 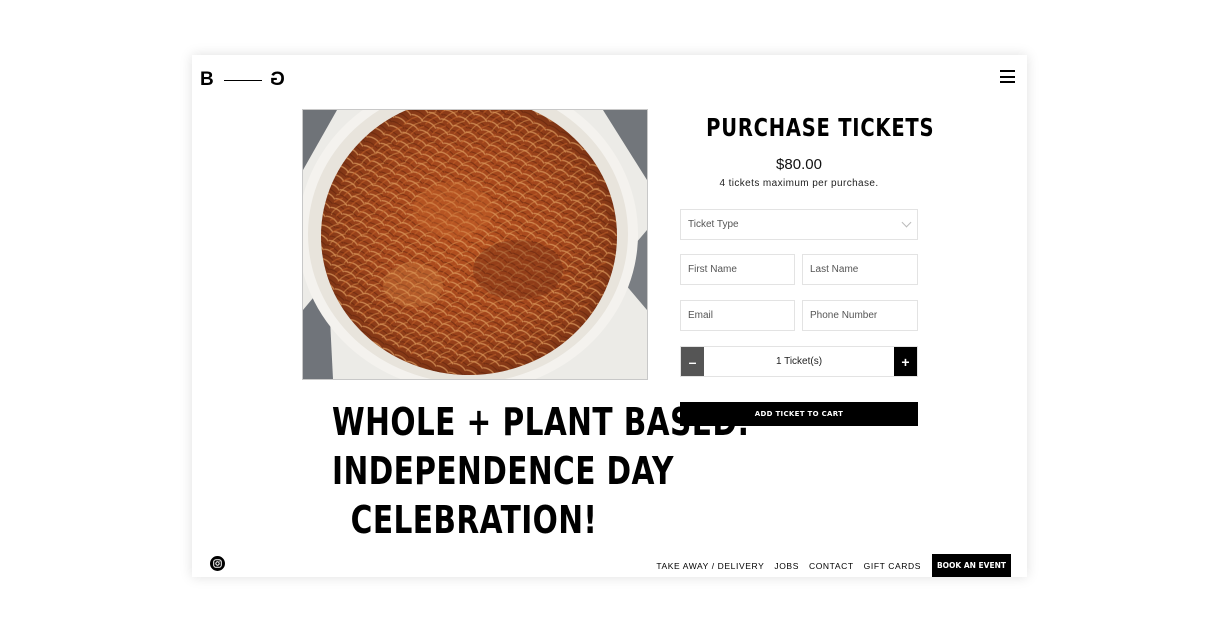 I want to click on footer-link-take-away: TAKE AWAY / DELIVERY, so click(x=710, y=566).